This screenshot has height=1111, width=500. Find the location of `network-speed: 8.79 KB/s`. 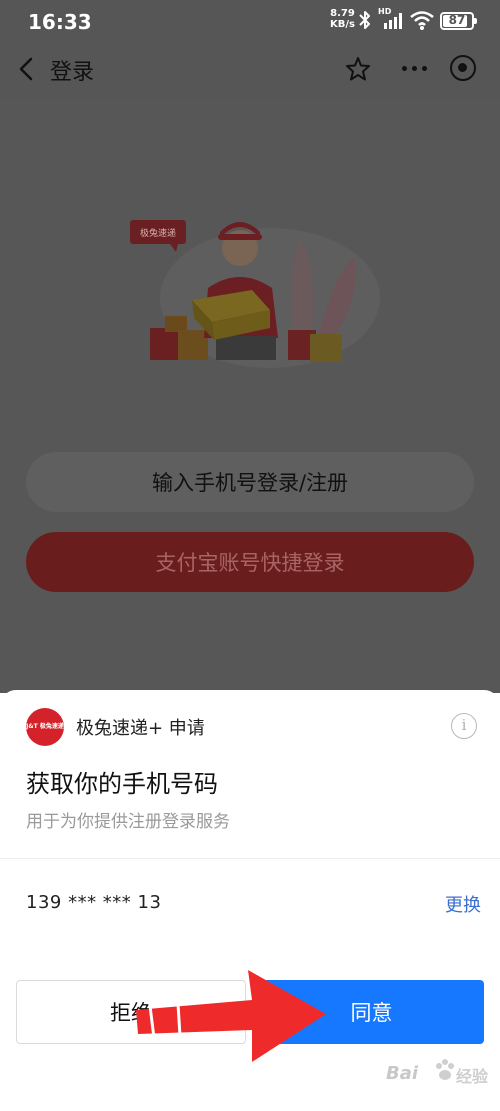

network-speed: 8.79 KB/s is located at coordinates (342, 19).